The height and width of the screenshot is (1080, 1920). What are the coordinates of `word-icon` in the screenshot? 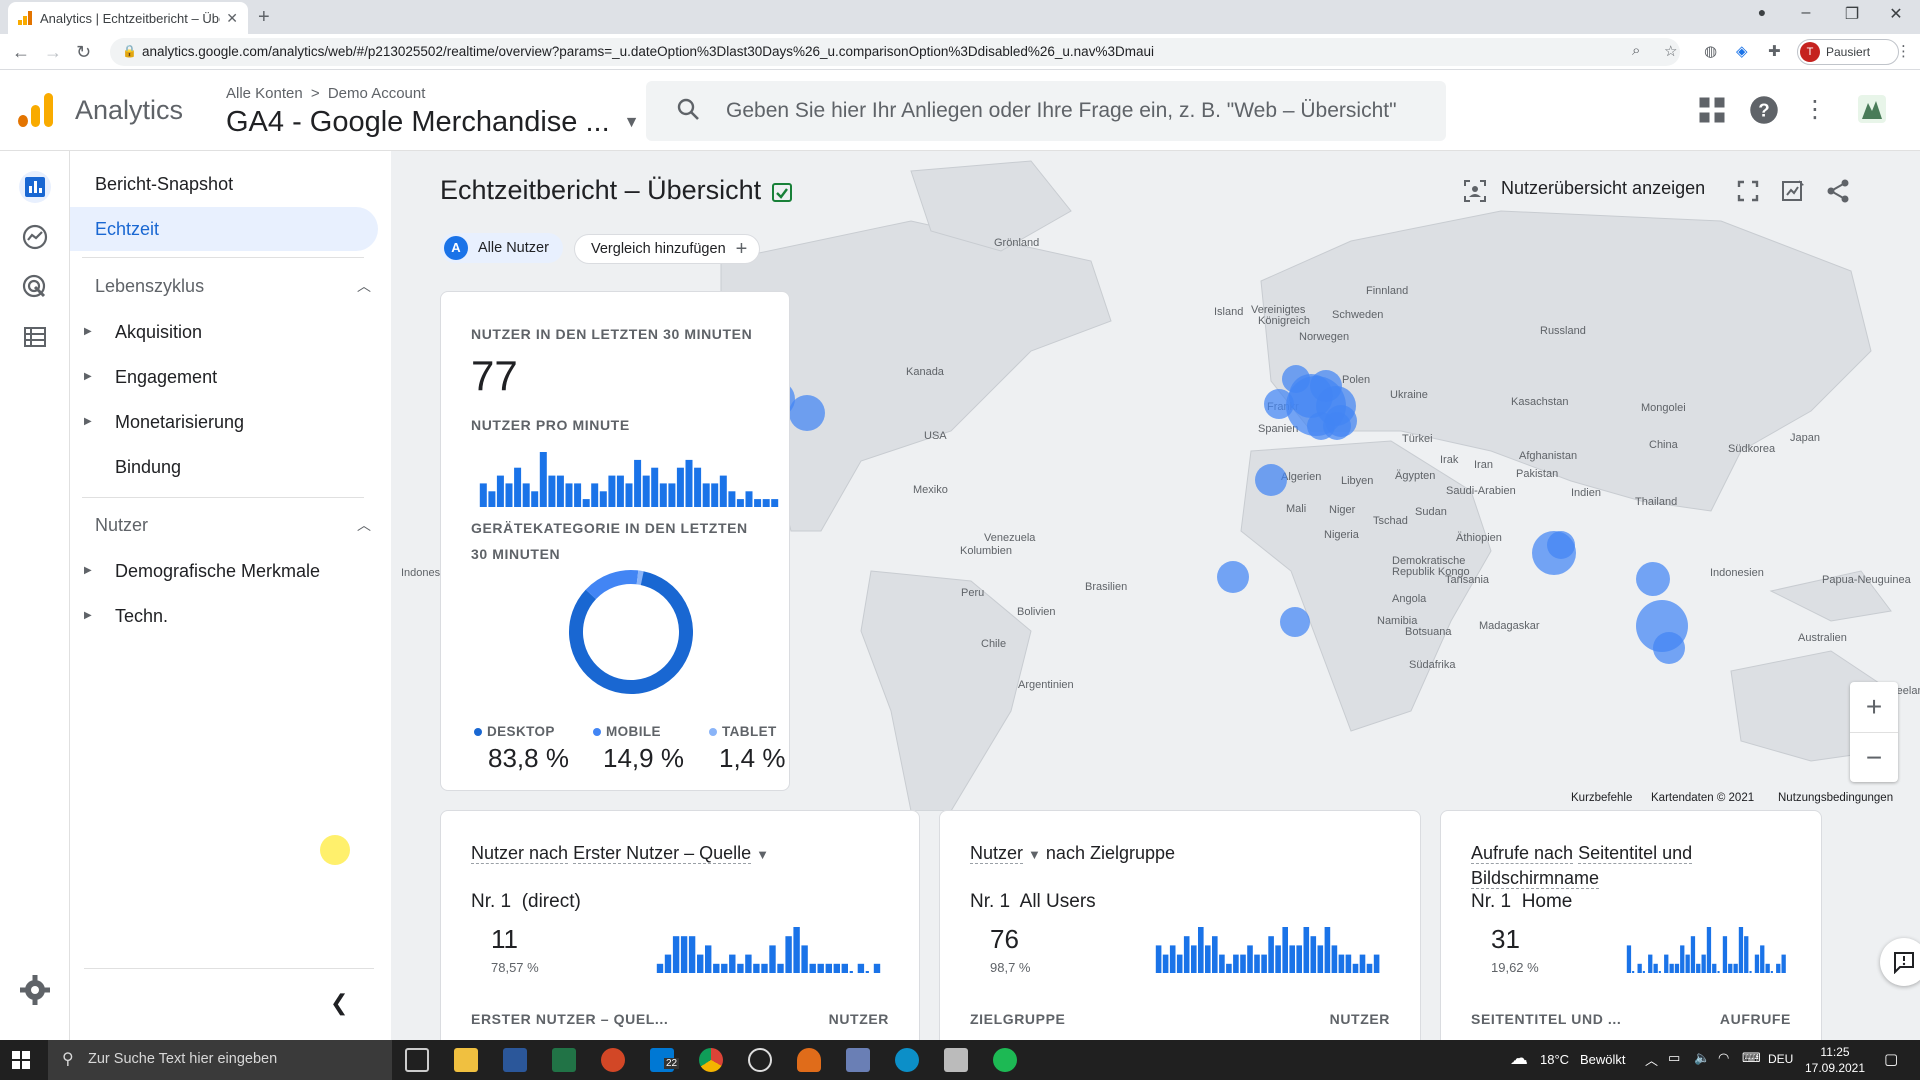 It's located at (515, 1060).